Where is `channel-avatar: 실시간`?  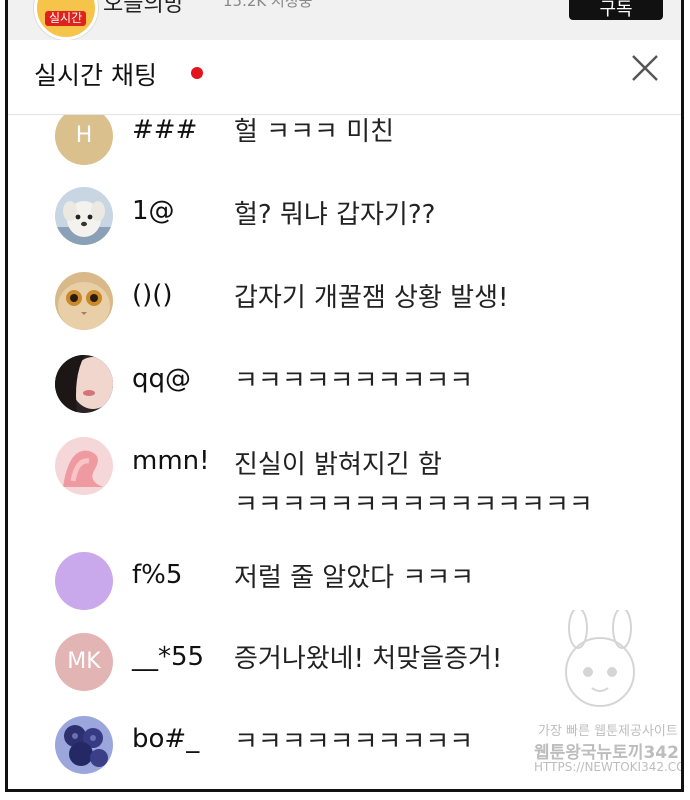 channel-avatar: 실시간 is located at coordinates (66, 20).